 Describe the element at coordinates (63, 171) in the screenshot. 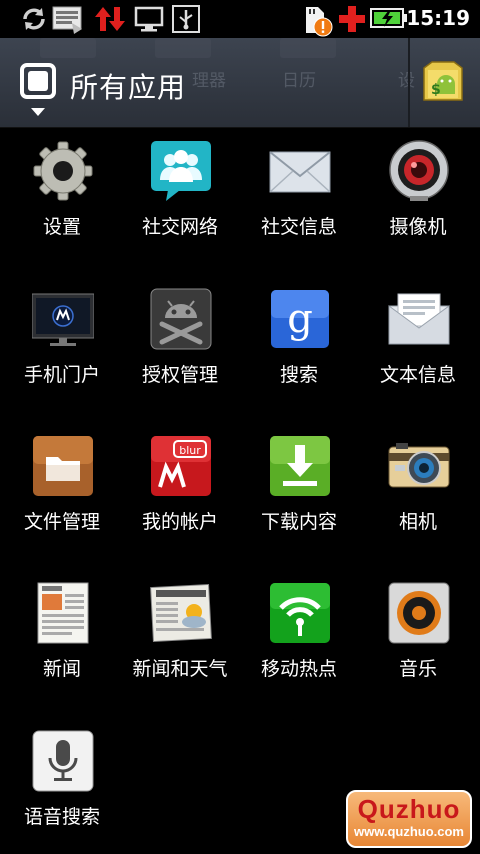

I see `settings-gear-icon` at that location.